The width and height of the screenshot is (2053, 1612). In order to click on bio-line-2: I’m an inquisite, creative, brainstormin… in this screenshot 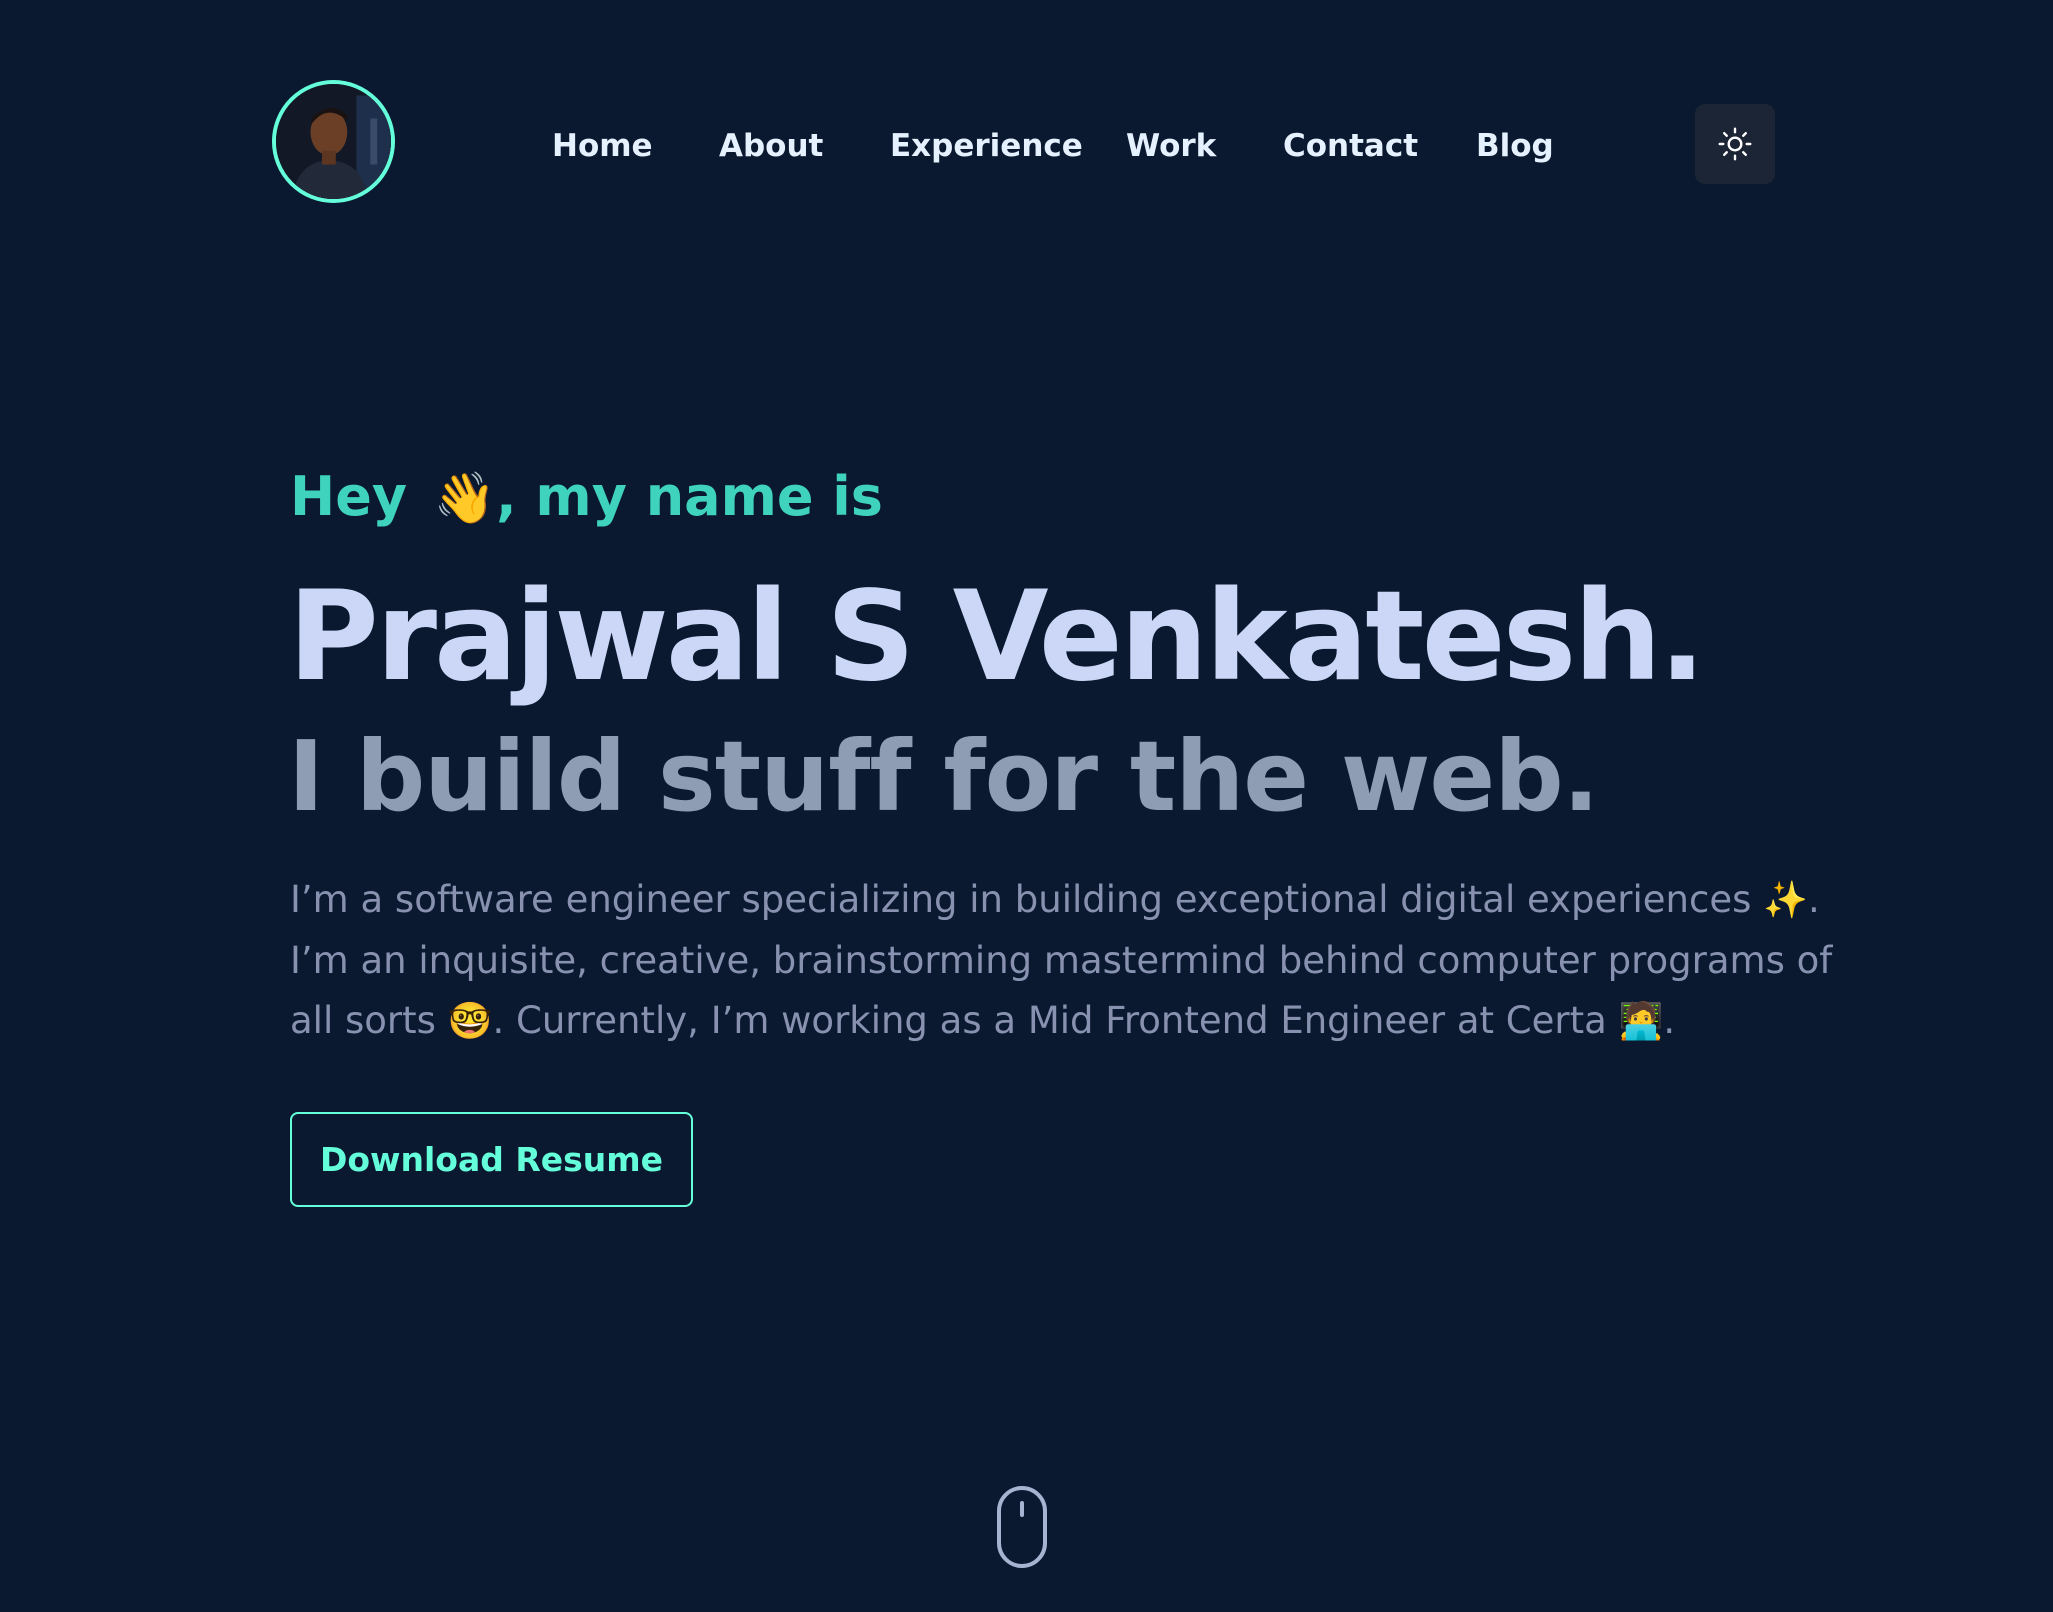, I will do `click(1061, 960)`.